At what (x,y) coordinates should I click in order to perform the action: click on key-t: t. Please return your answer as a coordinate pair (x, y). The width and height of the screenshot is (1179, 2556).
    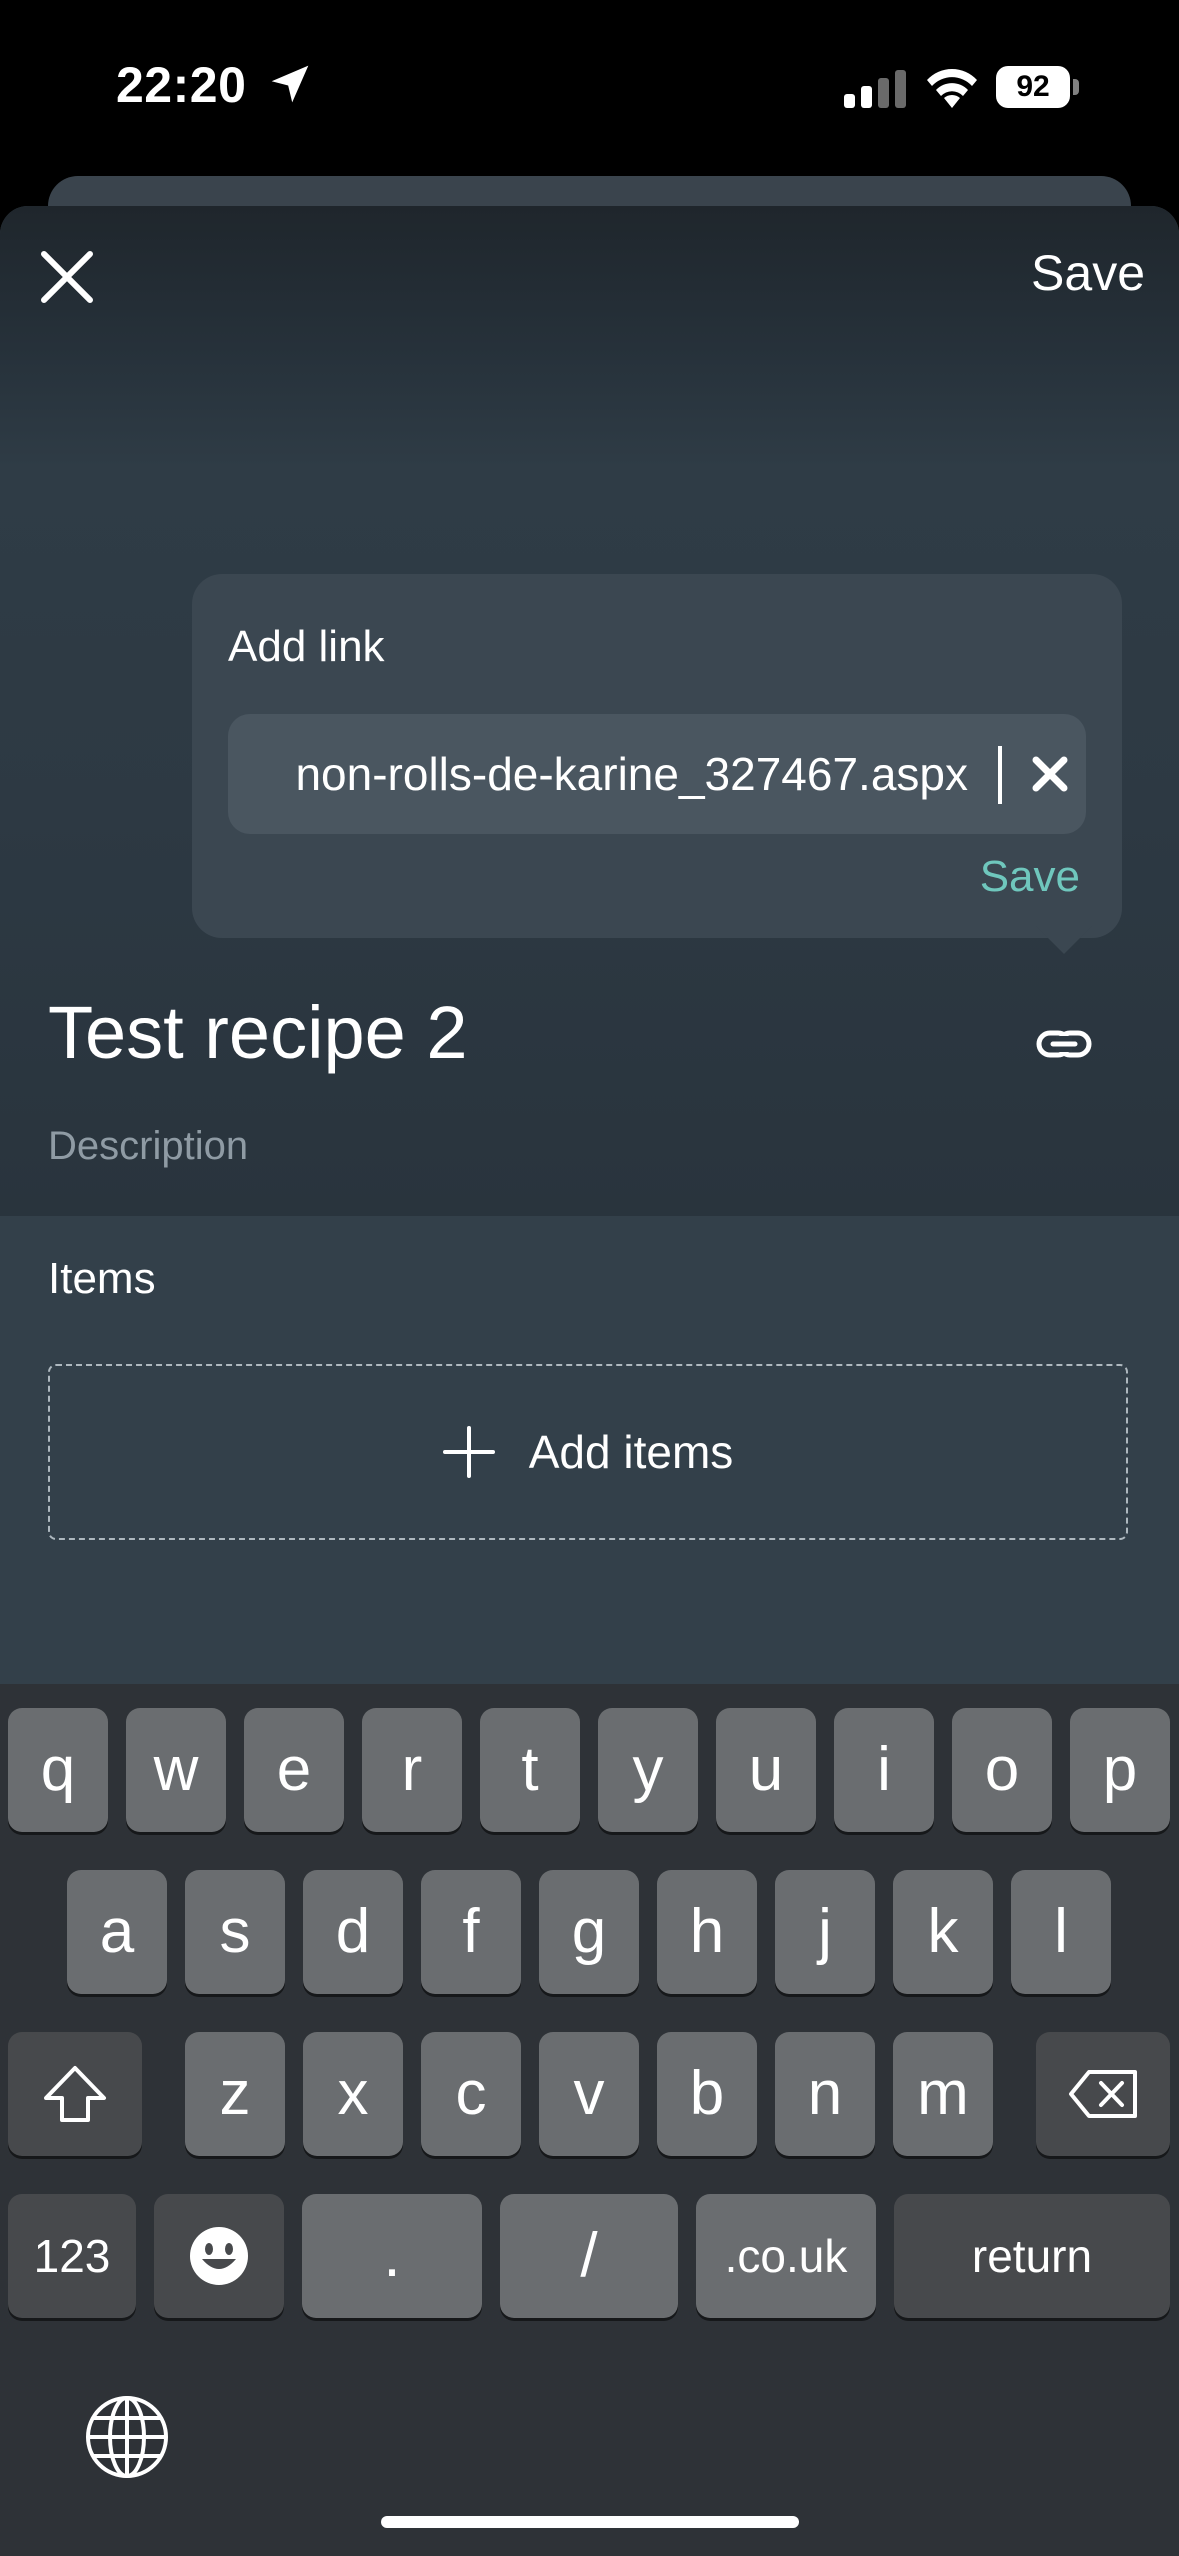
    Looking at the image, I should click on (530, 1770).